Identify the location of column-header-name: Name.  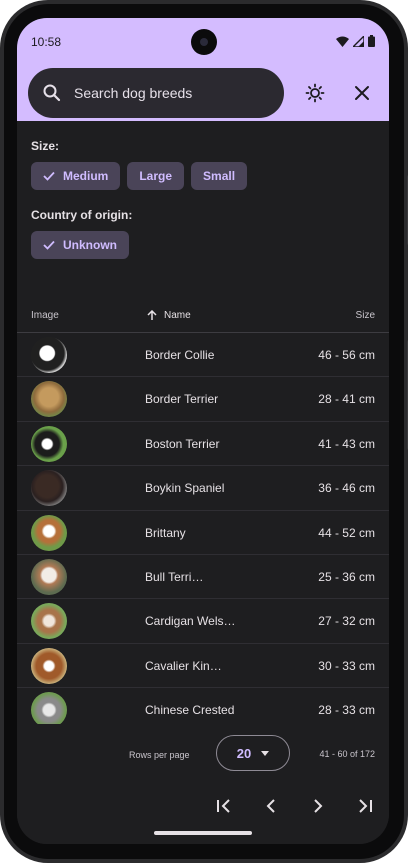
(169, 315).